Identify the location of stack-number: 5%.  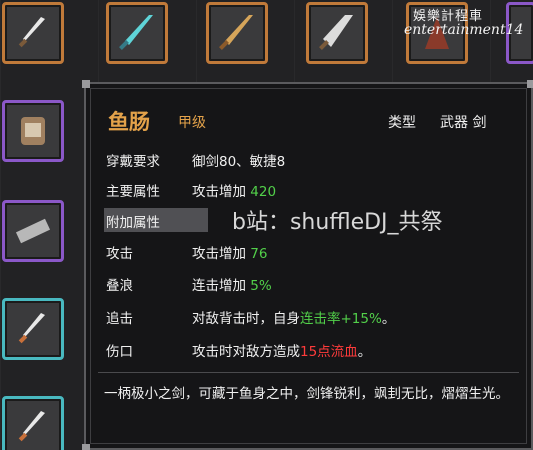
(261, 286).